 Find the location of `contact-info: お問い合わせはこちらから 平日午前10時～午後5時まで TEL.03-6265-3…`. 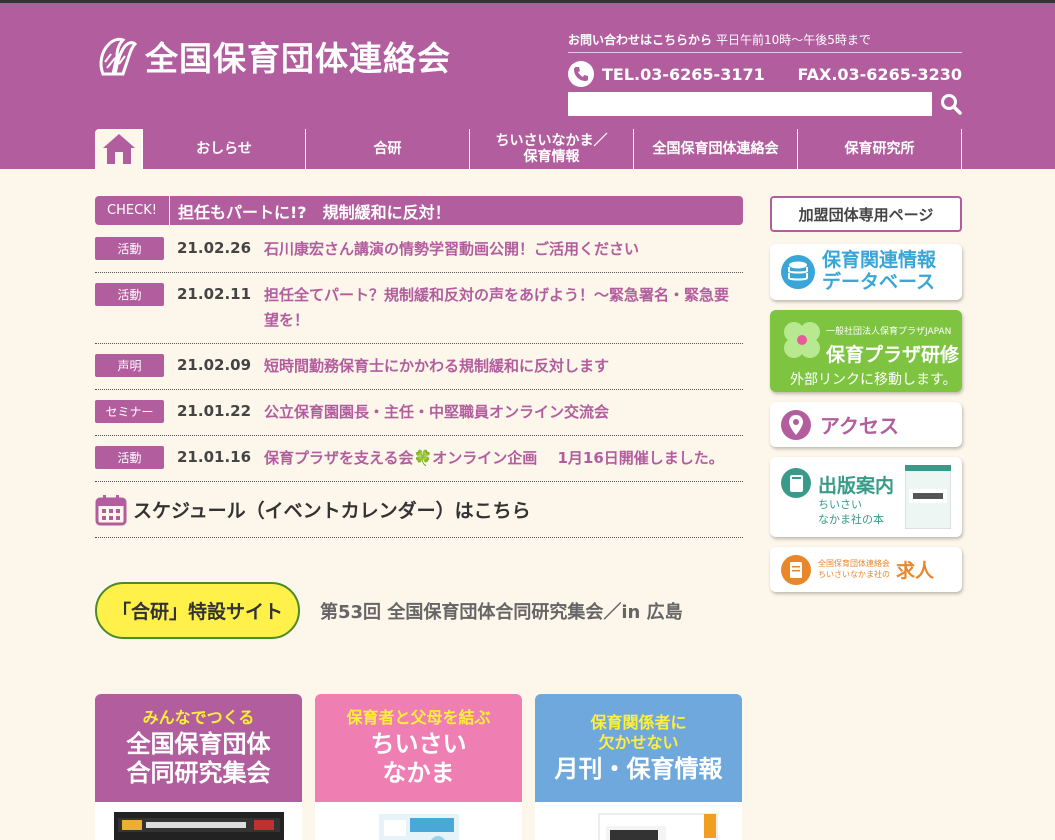

contact-info: お問い合わせはこちらから 平日午前10時～午後5時まで TEL.03-6265-3… is located at coordinates (765, 59).